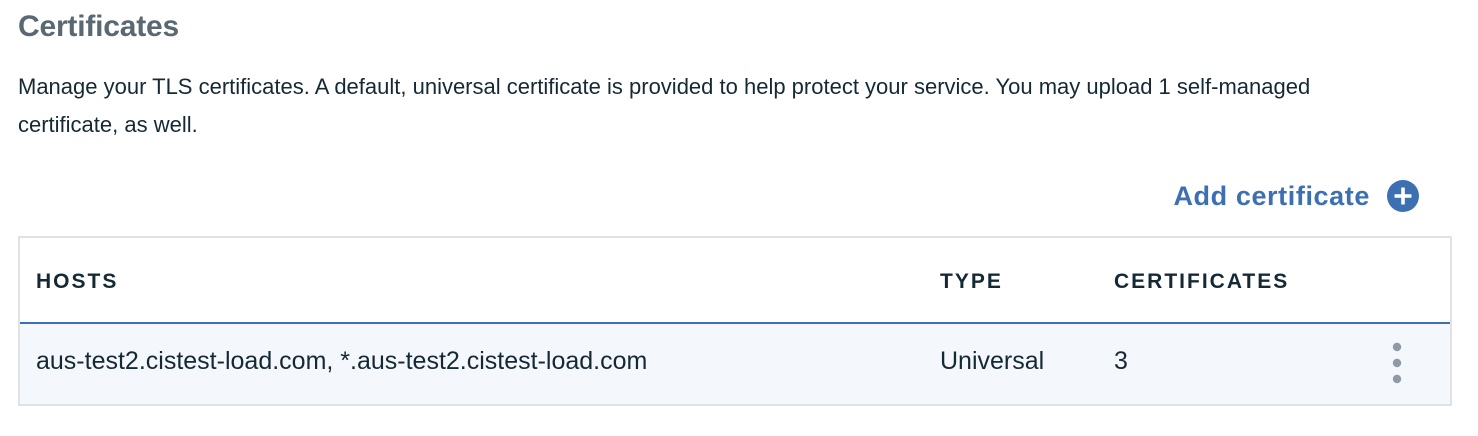 The height and width of the screenshot is (436, 1478). I want to click on page-title: Certificates, so click(99, 26).